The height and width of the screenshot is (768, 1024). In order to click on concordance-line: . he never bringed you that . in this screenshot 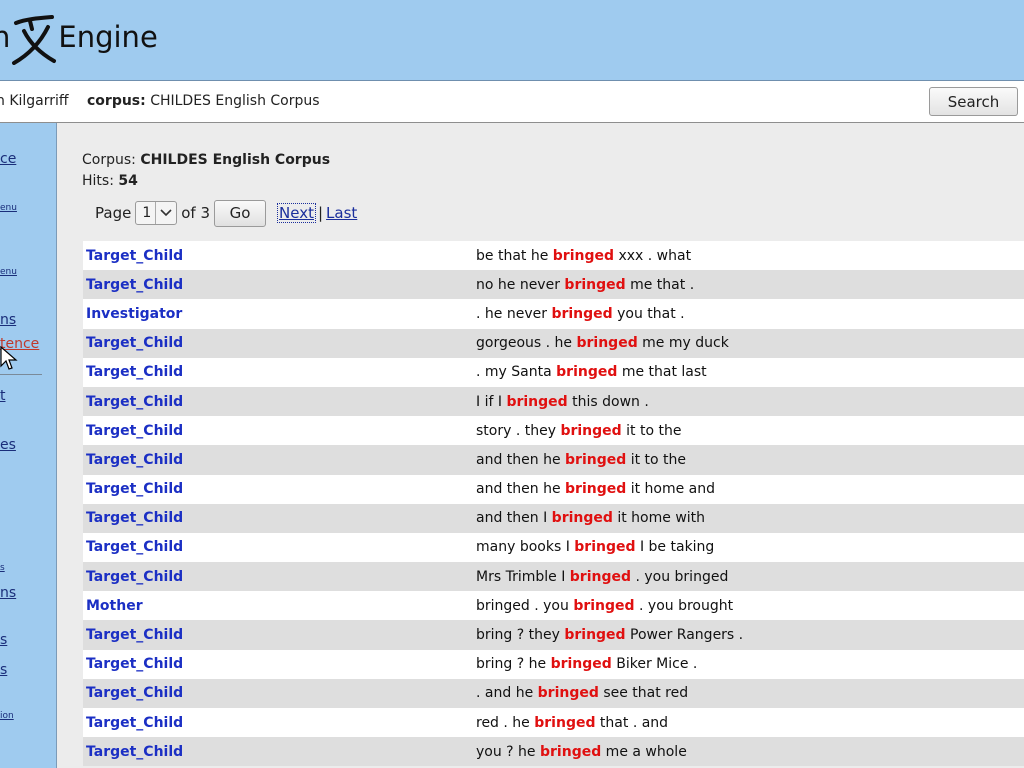, I will do `click(580, 314)`.